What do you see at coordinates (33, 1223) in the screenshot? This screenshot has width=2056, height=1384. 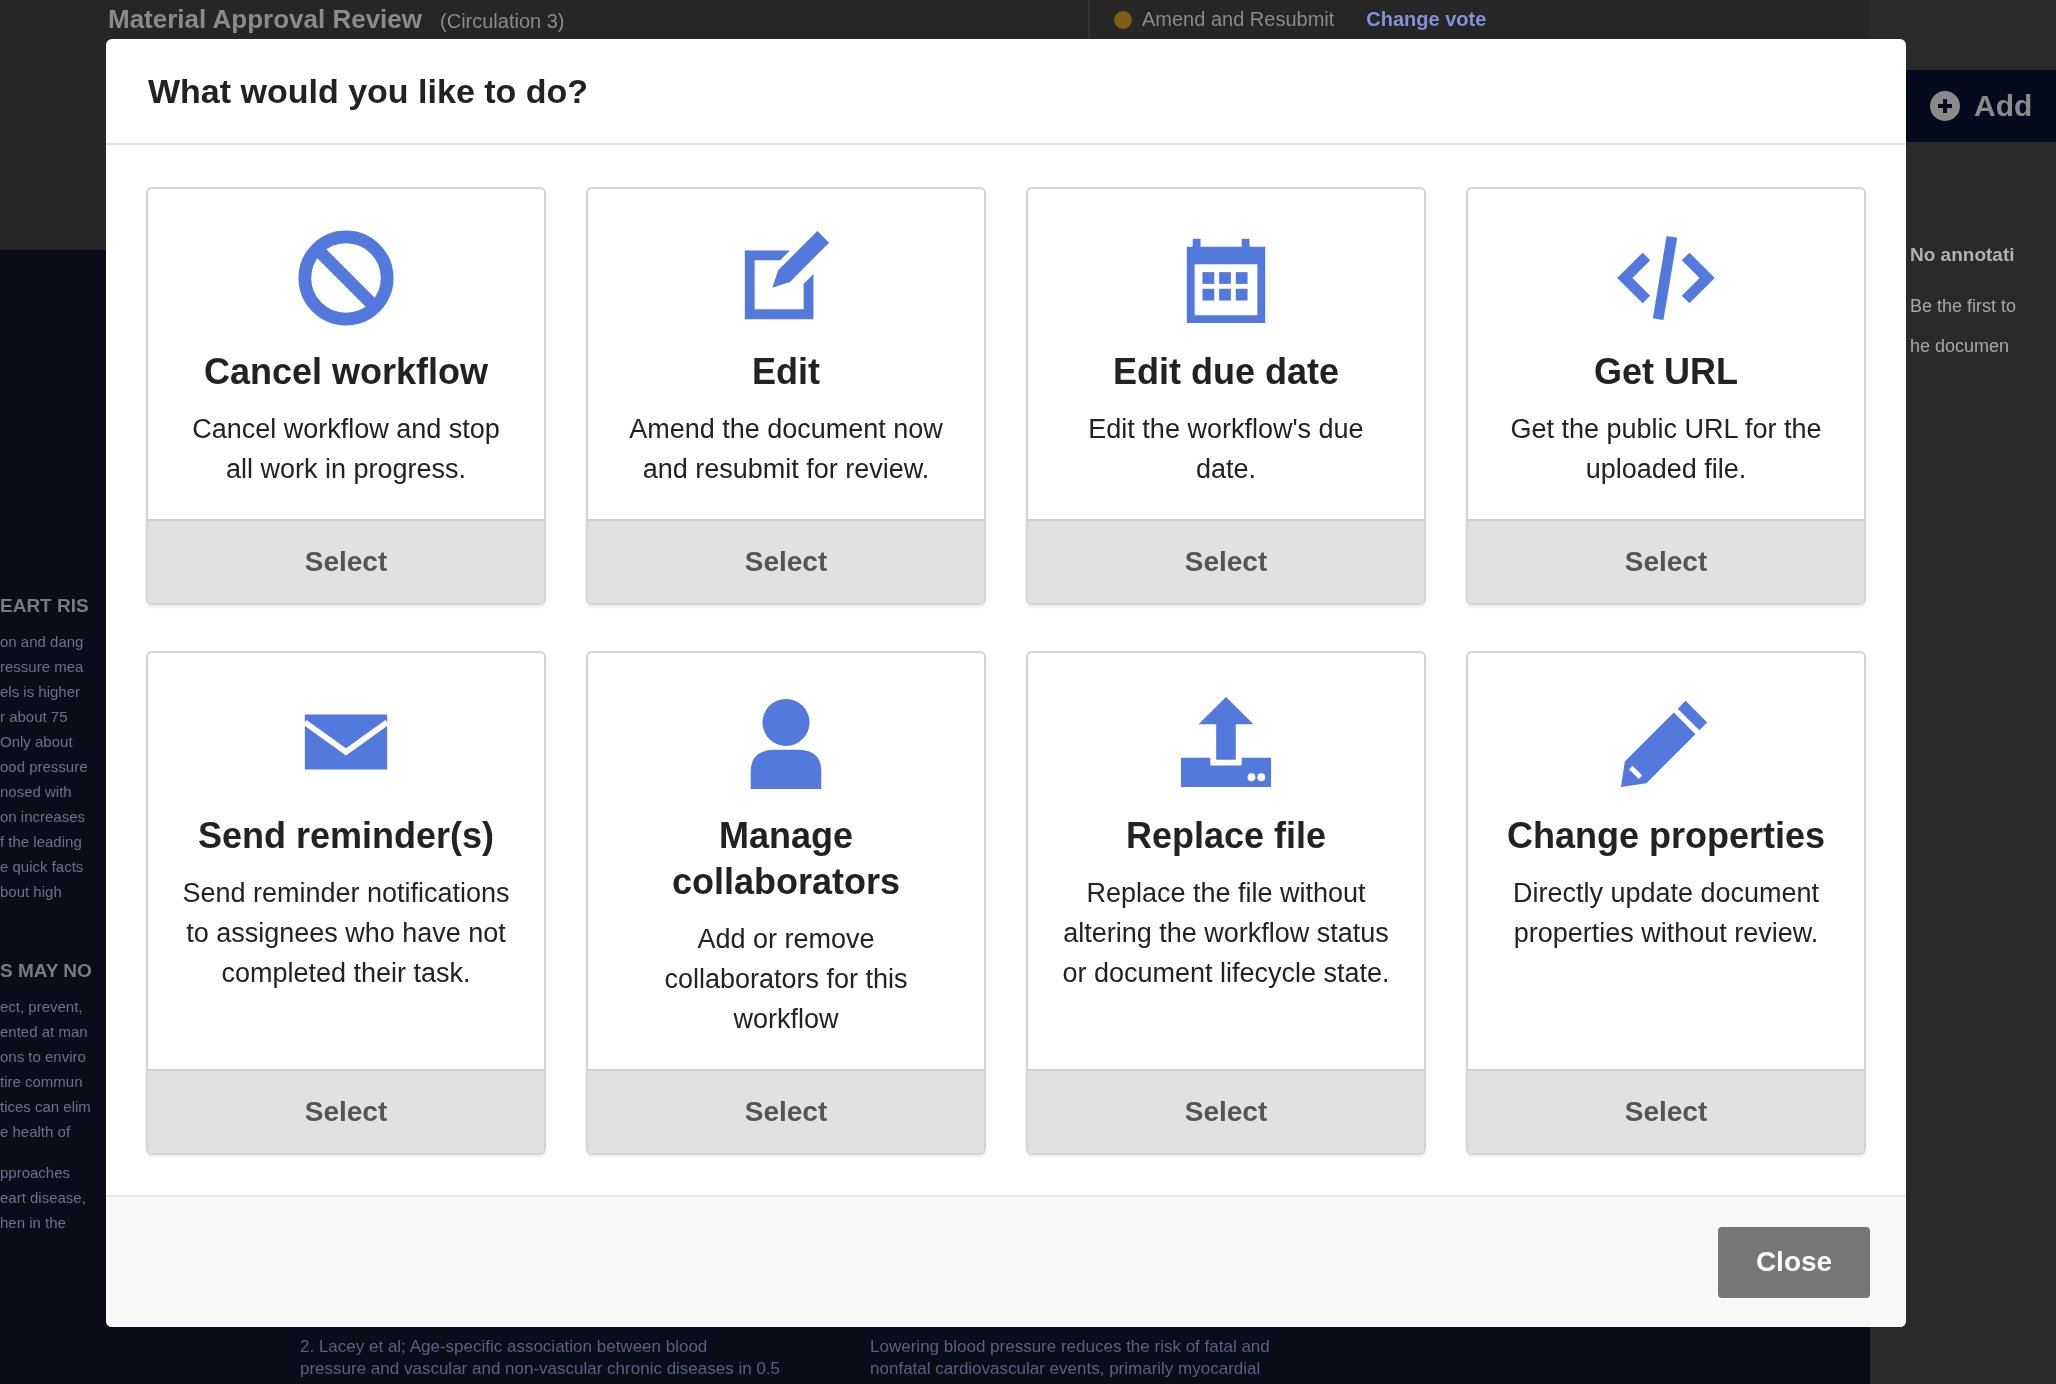 I see `poster-text-line: hen in the` at bounding box center [33, 1223].